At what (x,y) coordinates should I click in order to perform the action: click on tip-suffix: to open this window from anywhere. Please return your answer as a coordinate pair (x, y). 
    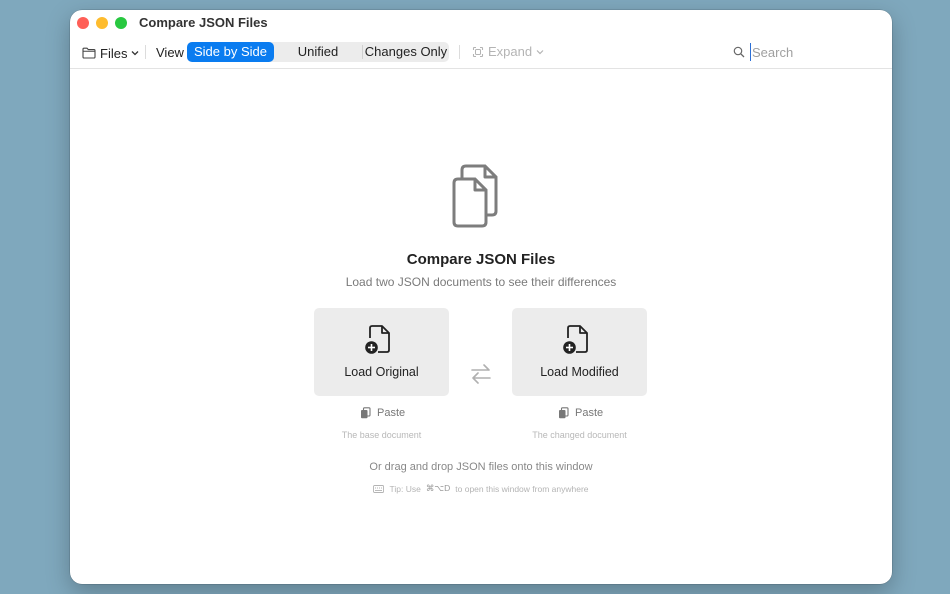
    Looking at the image, I should click on (522, 488).